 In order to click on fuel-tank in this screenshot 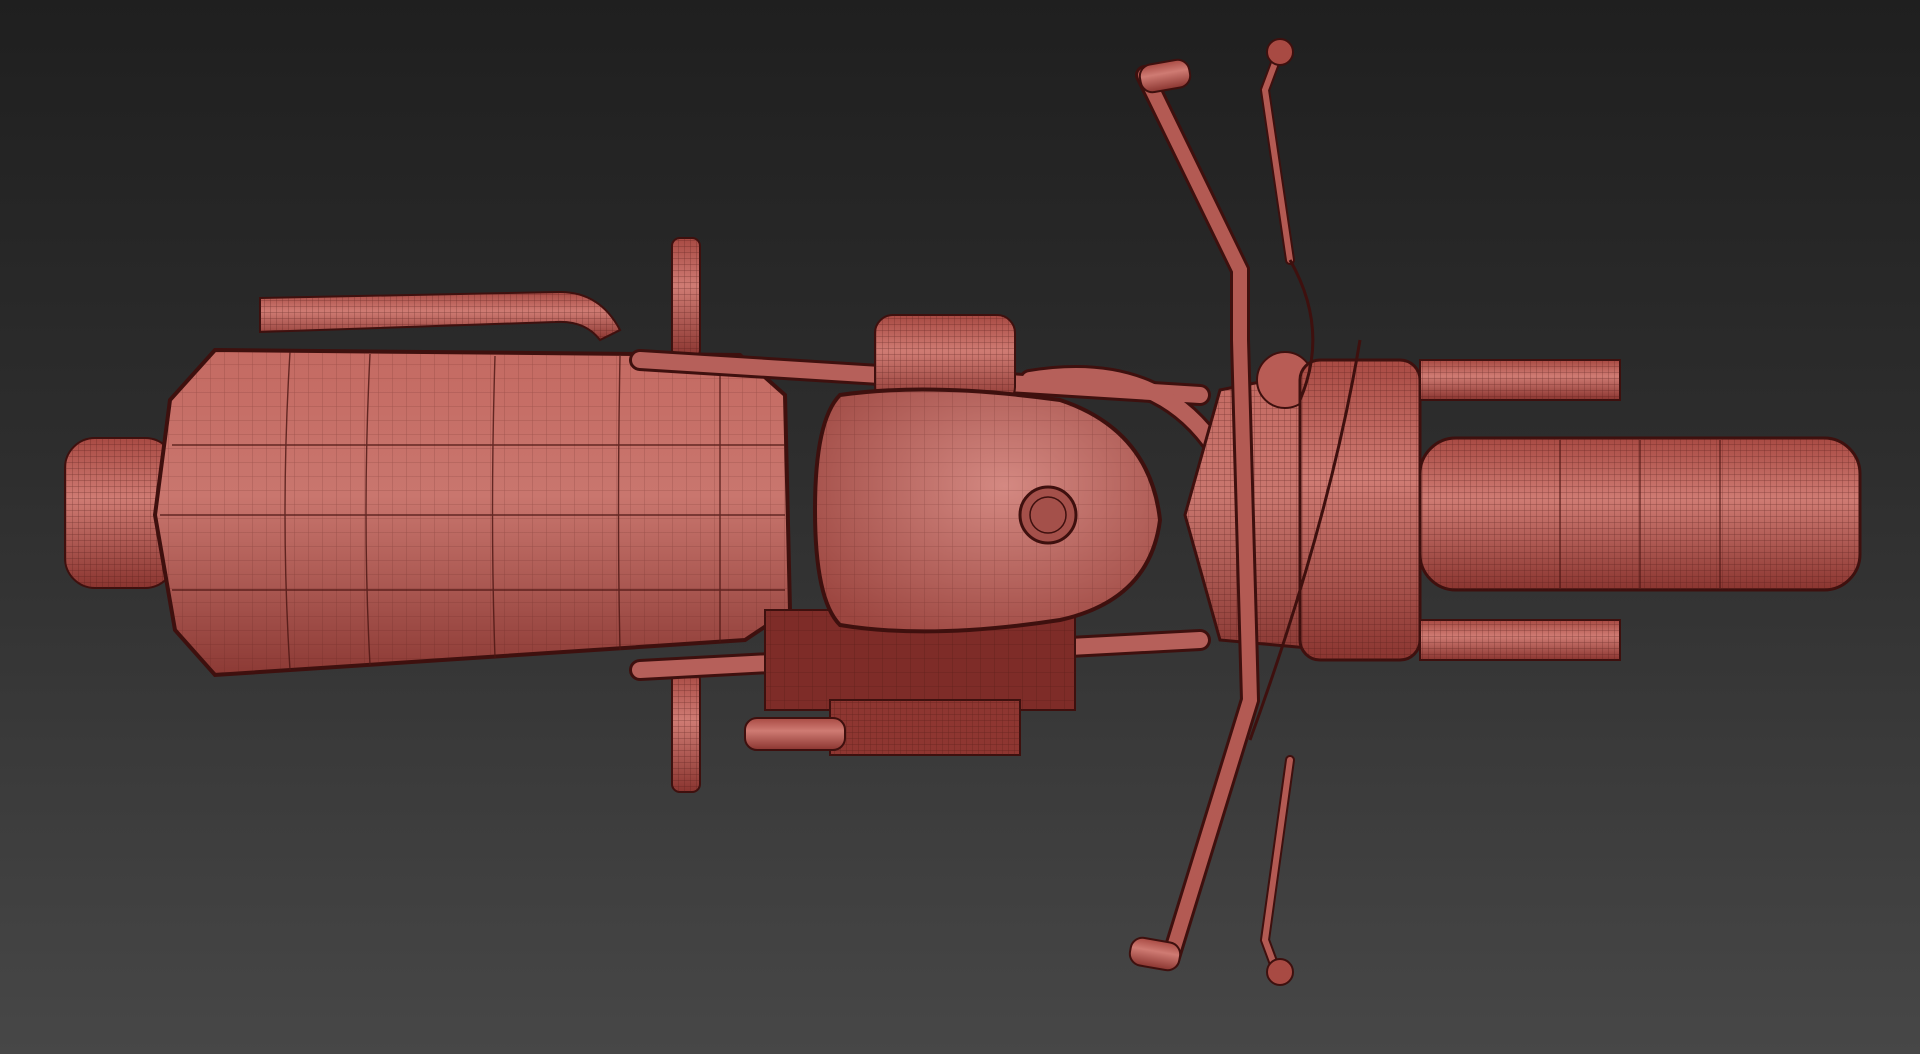, I will do `click(987, 510)`.